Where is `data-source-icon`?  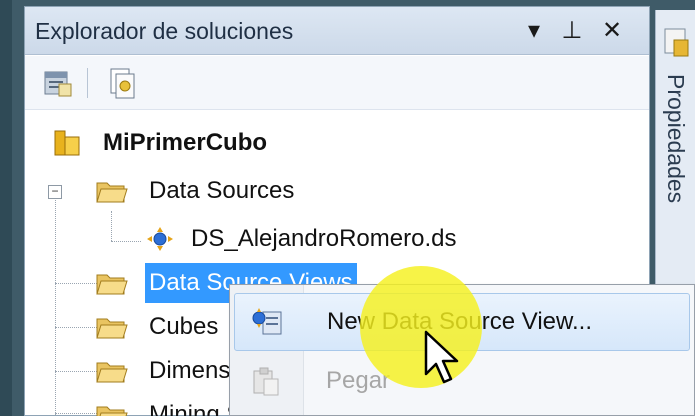 data-source-icon is located at coordinates (160, 239).